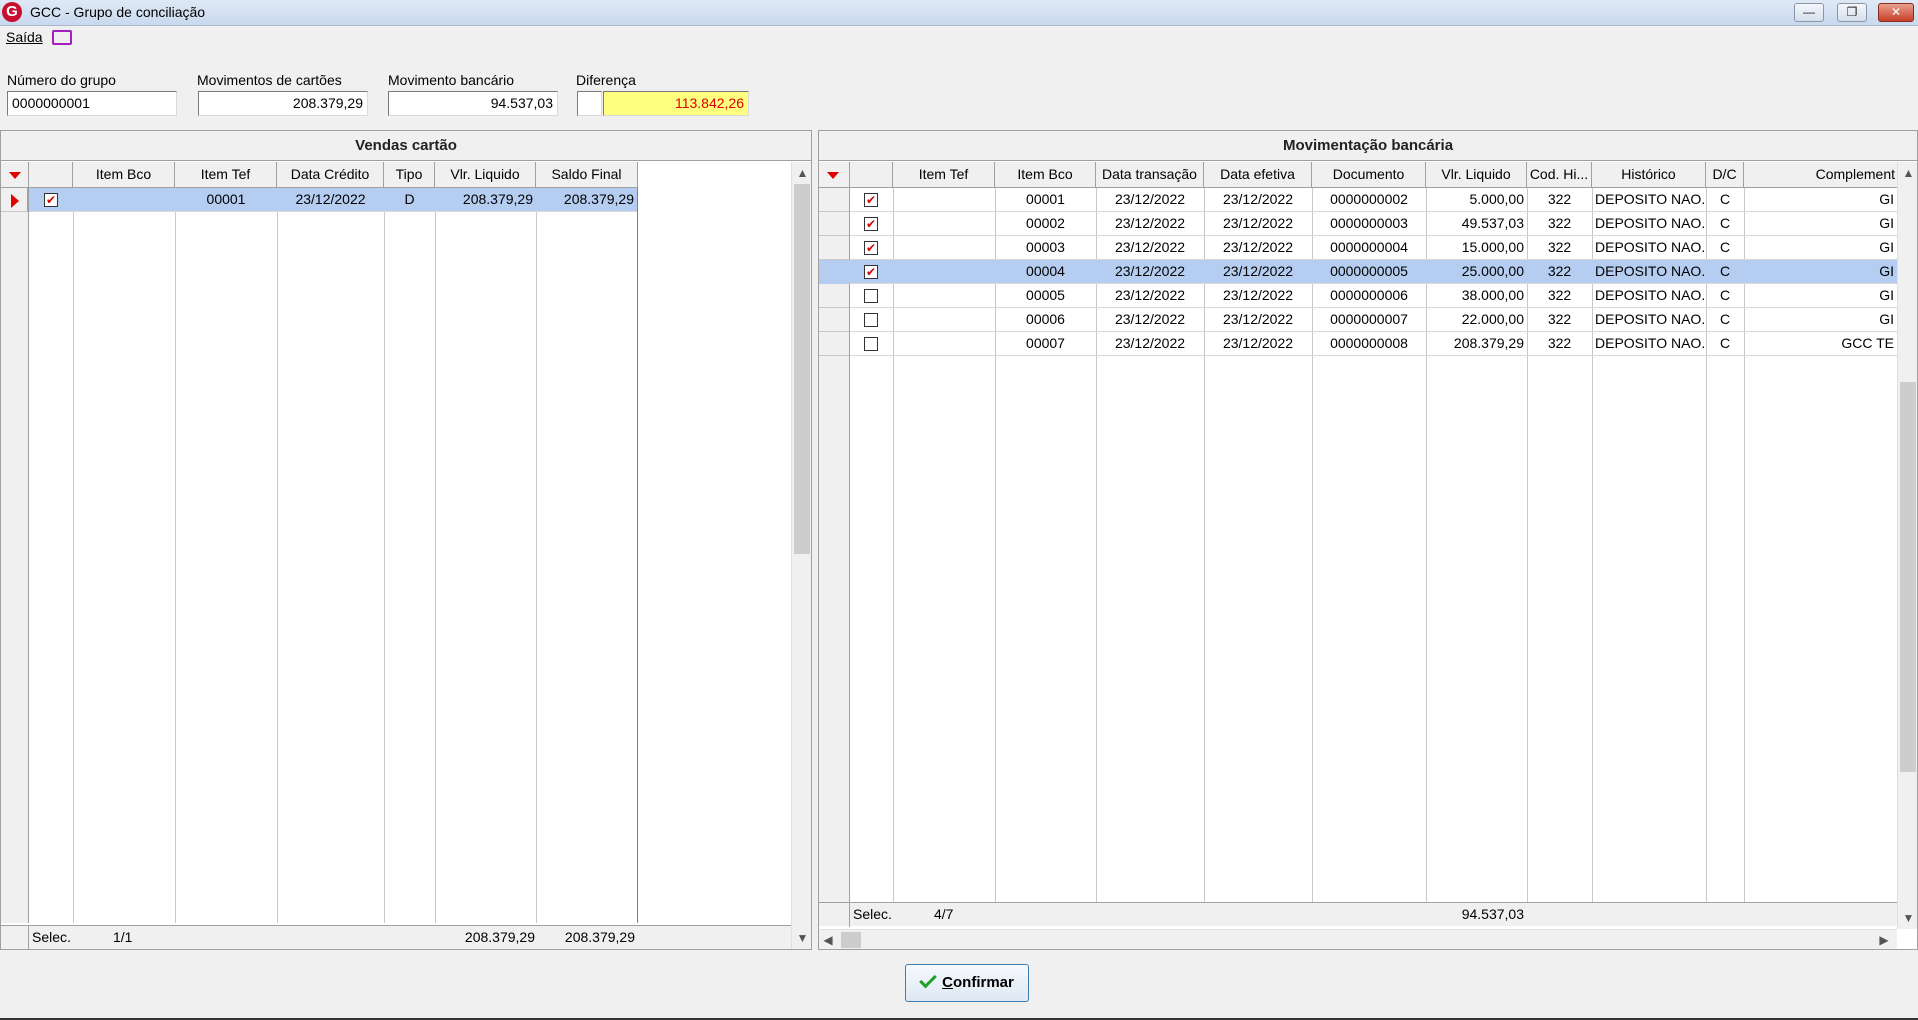 The width and height of the screenshot is (1918, 1020). Describe the element at coordinates (409, 175) in the screenshot. I see `header-tipo: Tipo` at that location.